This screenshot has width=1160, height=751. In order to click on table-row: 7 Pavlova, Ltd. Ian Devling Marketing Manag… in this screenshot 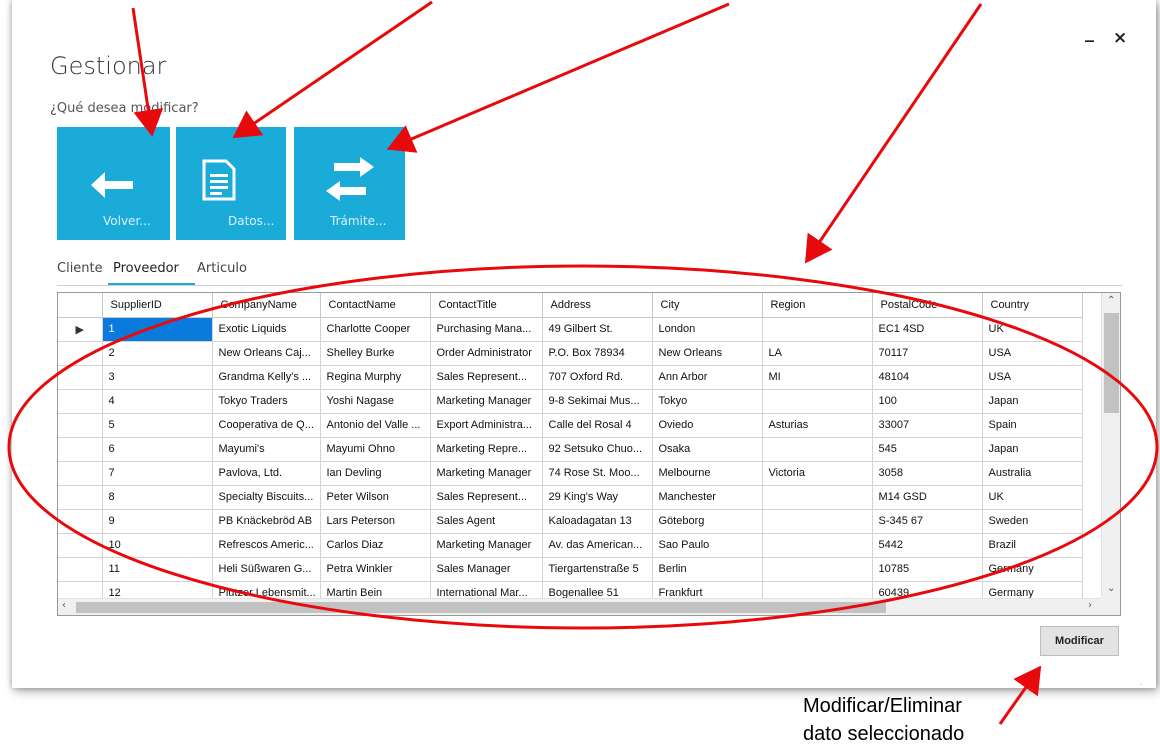, I will do `click(570, 473)`.